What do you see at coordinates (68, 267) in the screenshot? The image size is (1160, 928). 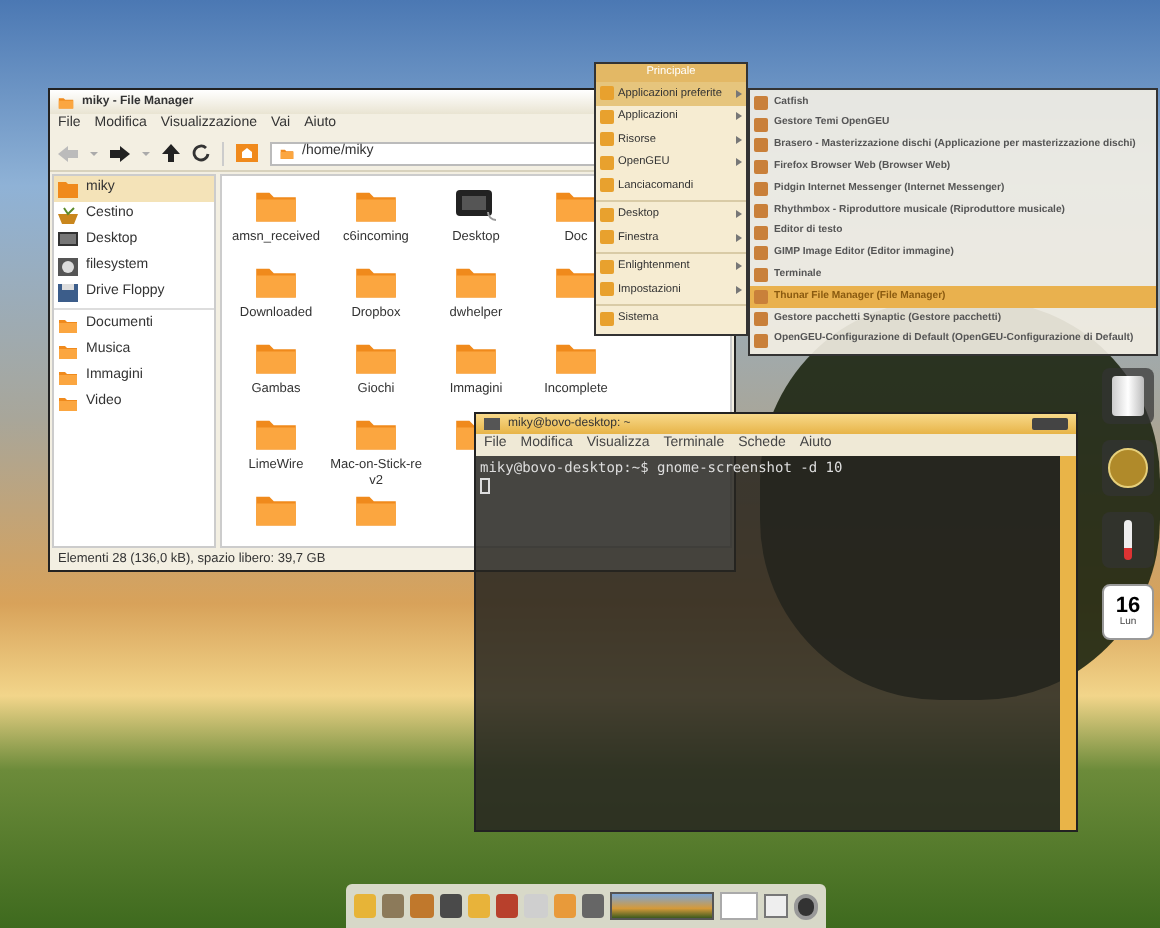 I see `disk-icon` at bounding box center [68, 267].